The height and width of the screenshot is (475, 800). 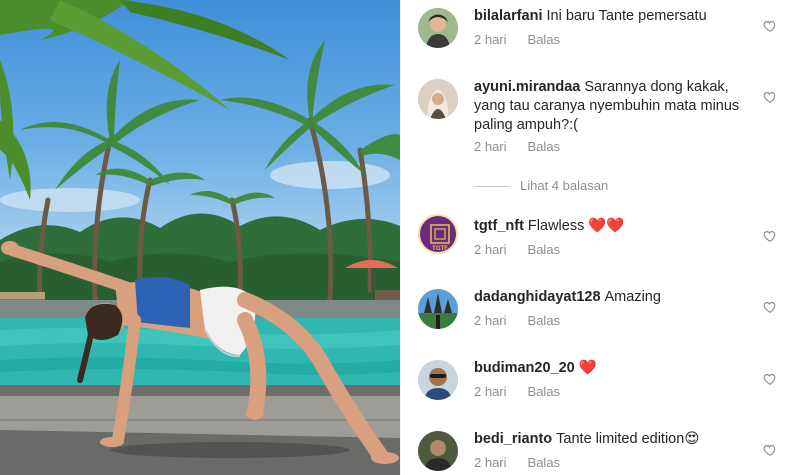 What do you see at coordinates (524, 368) in the screenshot?
I see `comment-username: budiman20_20` at bounding box center [524, 368].